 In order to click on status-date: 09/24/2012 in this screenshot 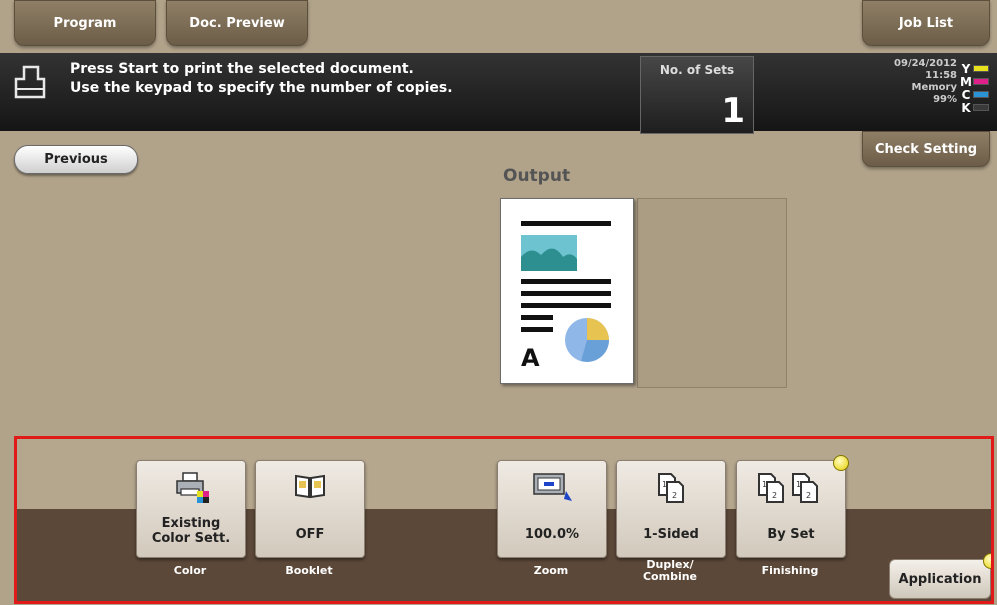, I will do `click(925, 63)`.